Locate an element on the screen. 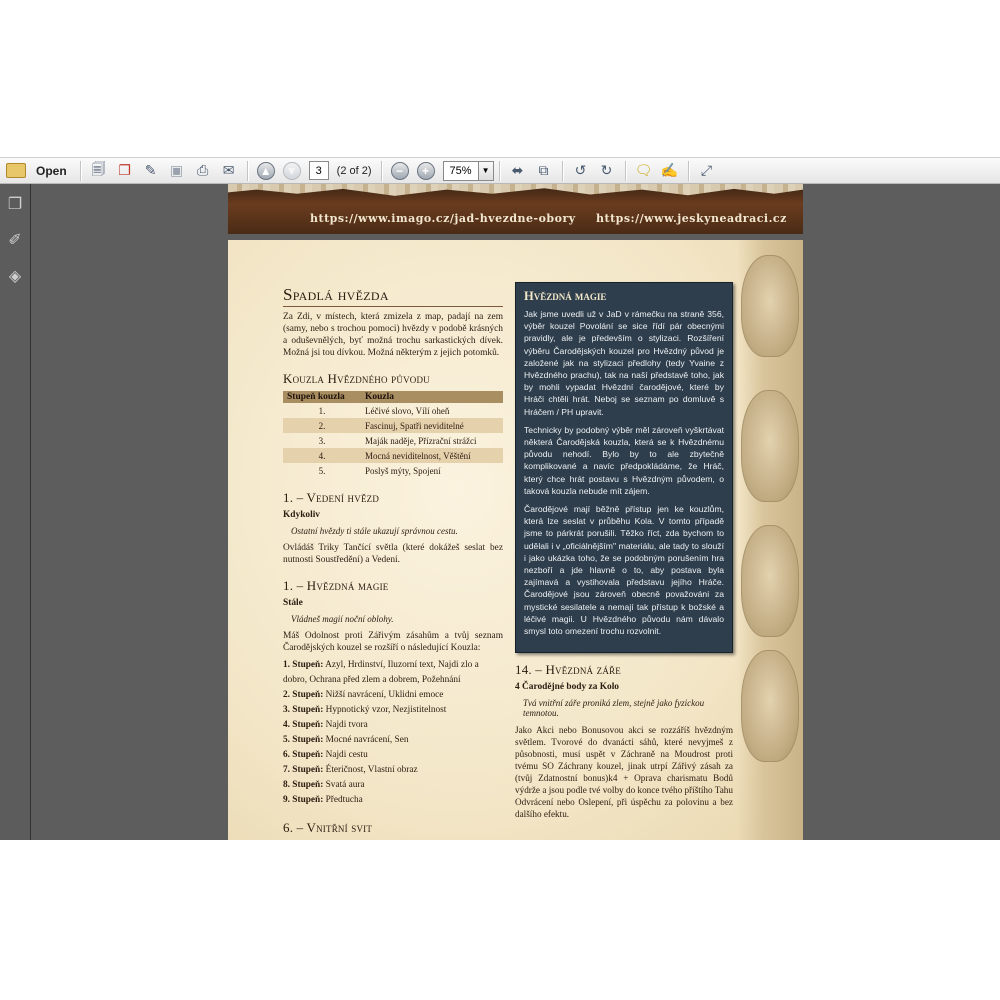  table-row: 5. Poslyš mýty, Spojení is located at coordinates (393, 470).